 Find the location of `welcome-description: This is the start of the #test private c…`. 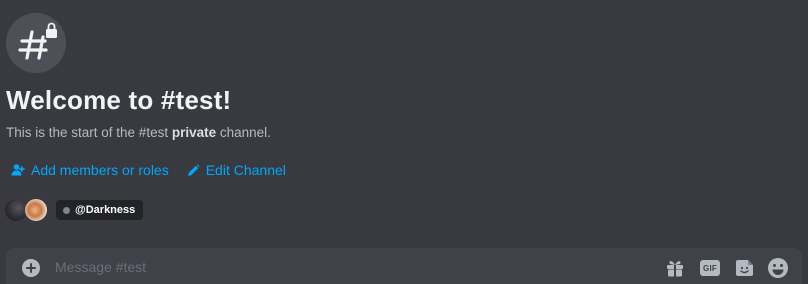

welcome-description: This is the start of the #test private c… is located at coordinates (138, 133).